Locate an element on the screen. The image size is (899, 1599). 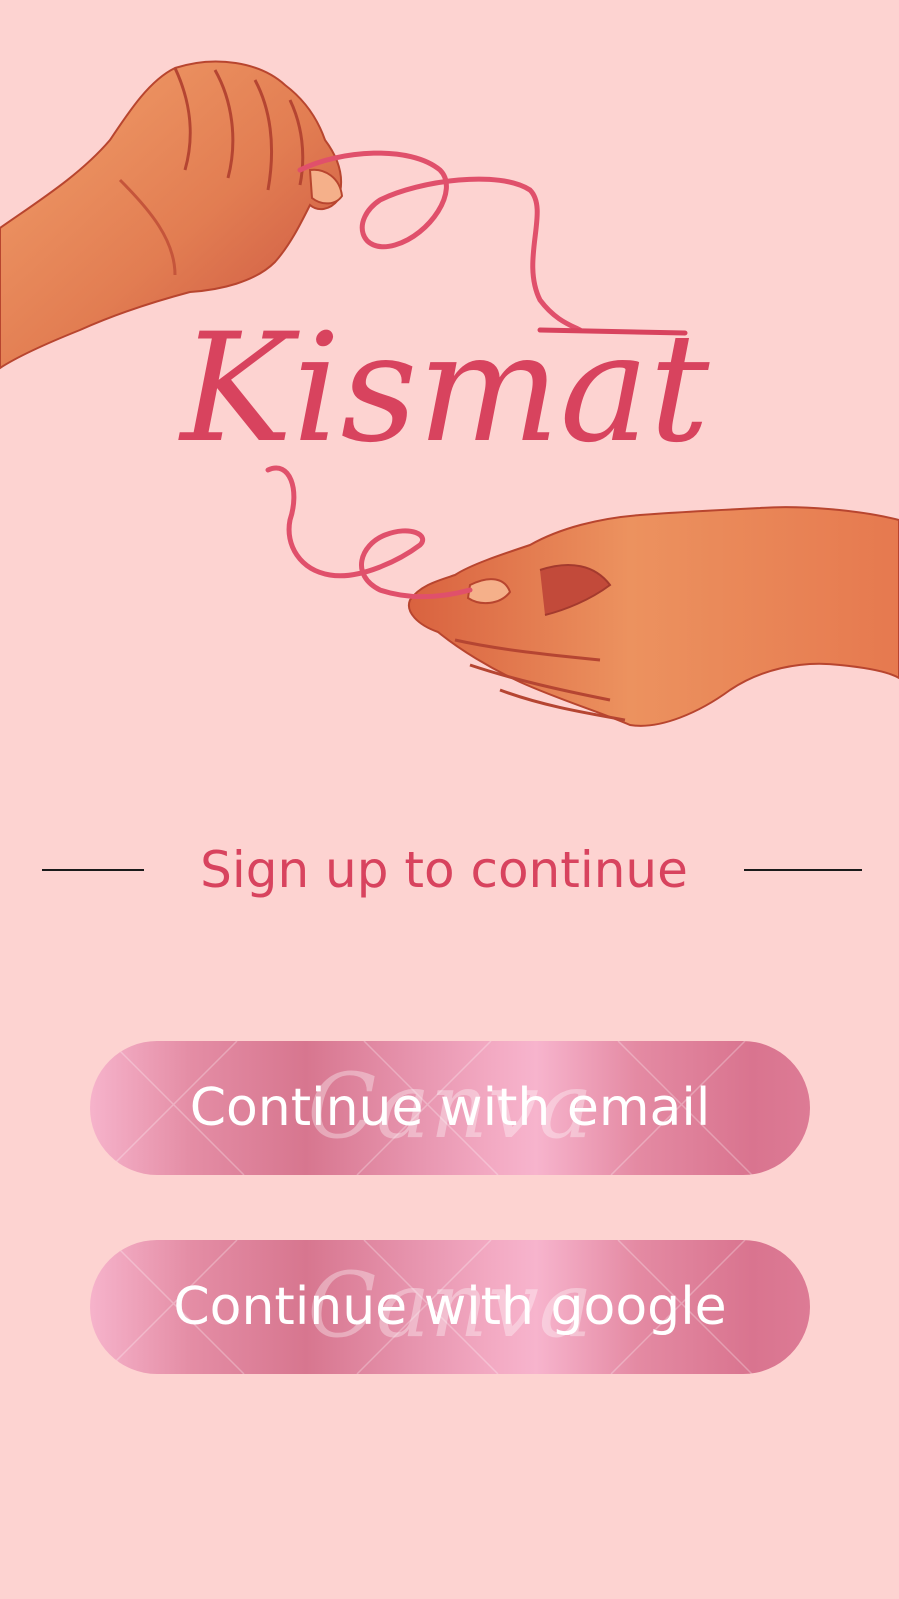
signup-heading: Sign up to continue is located at coordinates (444, 870).